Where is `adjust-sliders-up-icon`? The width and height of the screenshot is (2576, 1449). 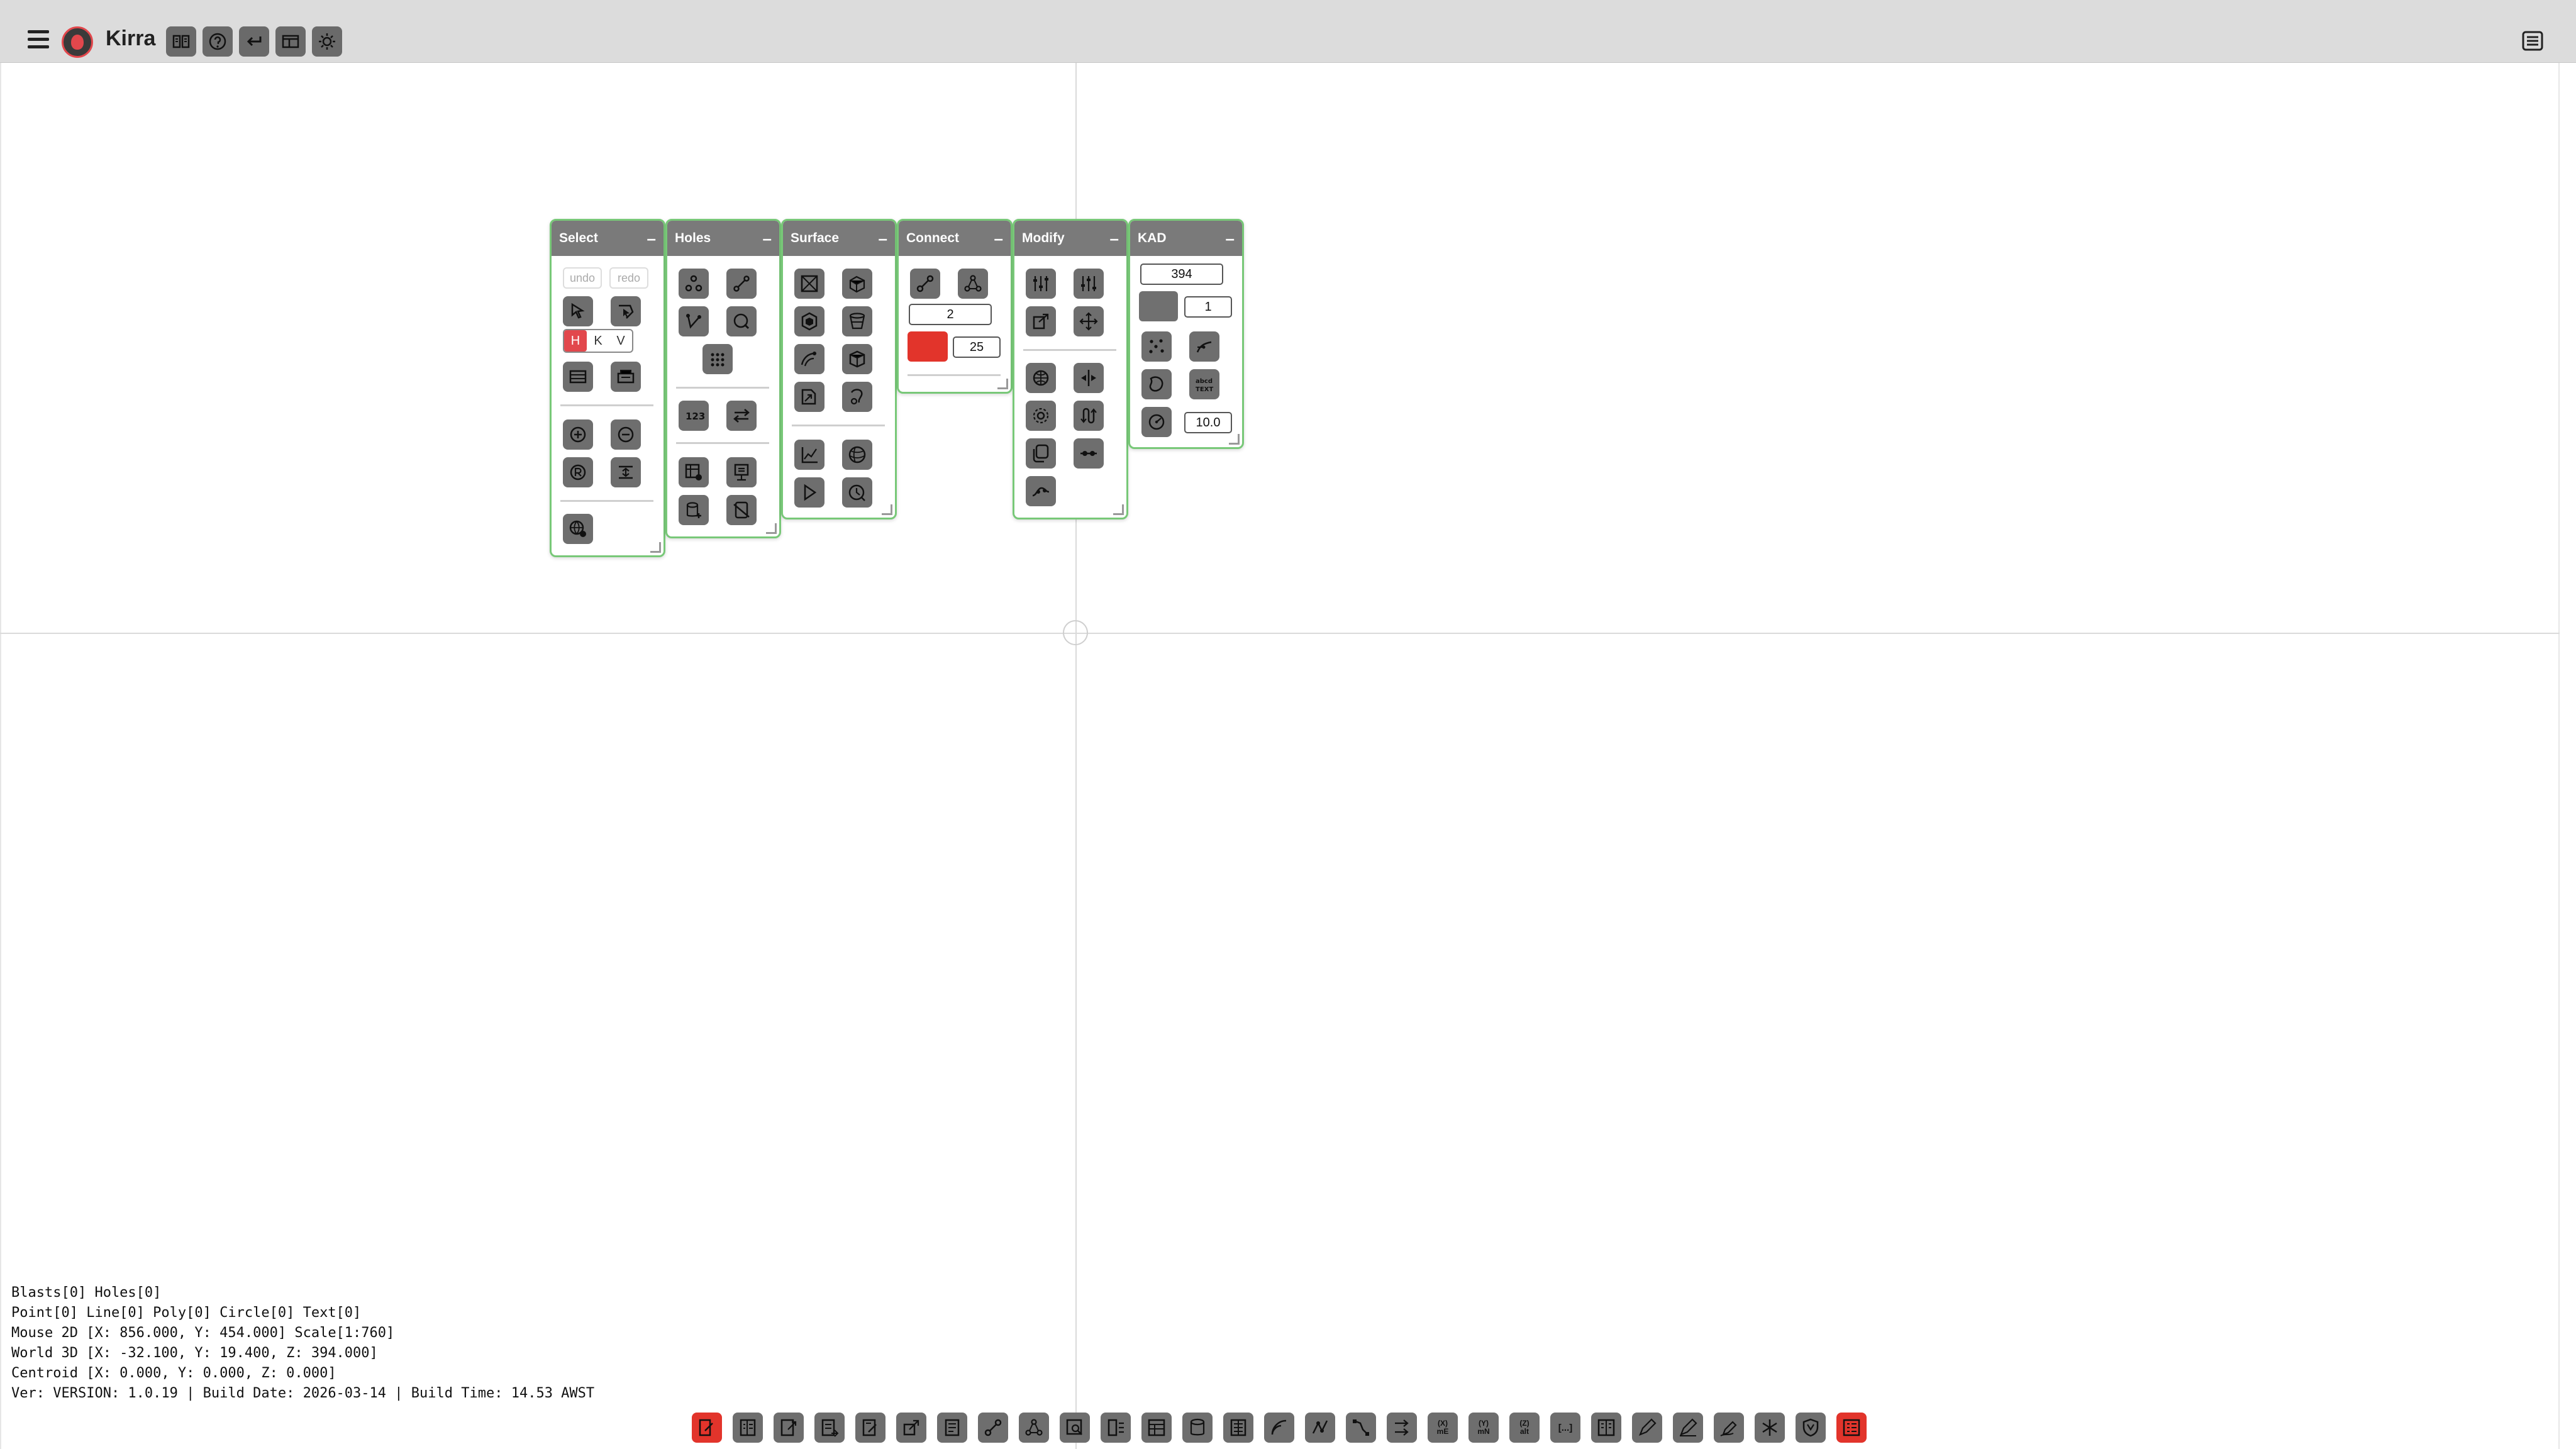
adjust-sliders-up-icon is located at coordinates (1041, 284).